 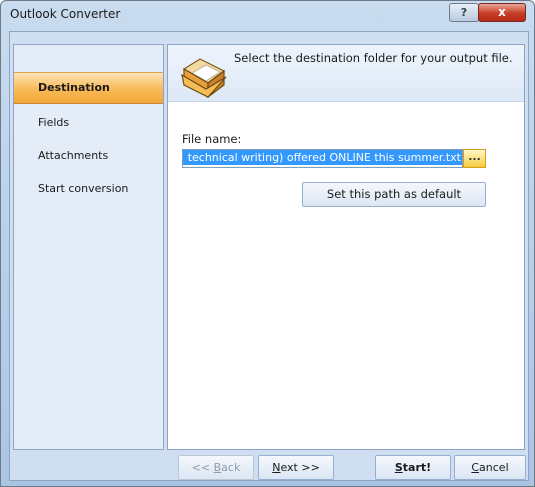 What do you see at coordinates (204, 78) in the screenshot?
I see `open-folder-icon` at bounding box center [204, 78].